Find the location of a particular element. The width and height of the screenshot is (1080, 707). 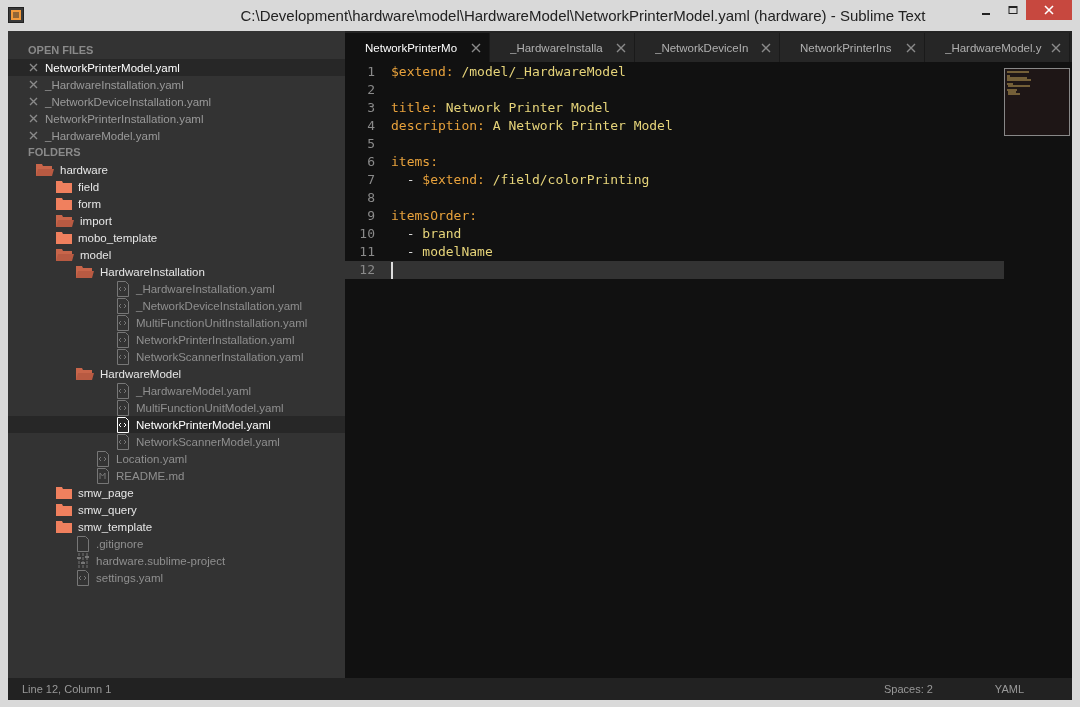

indentation-setting: Spaces: 2 is located at coordinates (908, 689).